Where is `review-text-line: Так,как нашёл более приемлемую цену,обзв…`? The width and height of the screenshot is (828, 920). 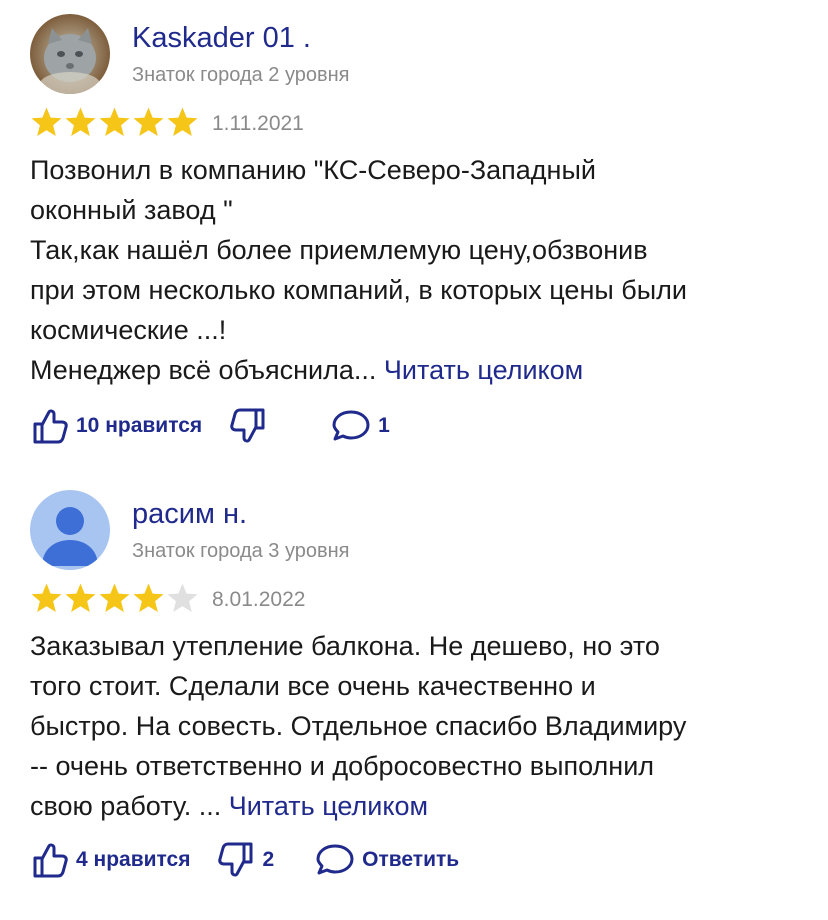
review-text-line: Так,как нашёл более приемлемую цену,обзв… is located at coordinates (339, 250).